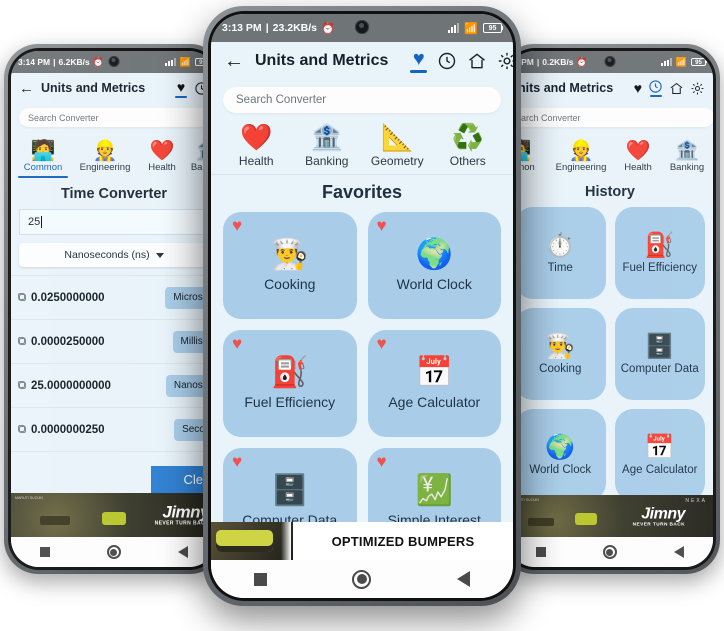  I want to click on table-row: 0.0000250000 Milliseconds, so click(114, 342).